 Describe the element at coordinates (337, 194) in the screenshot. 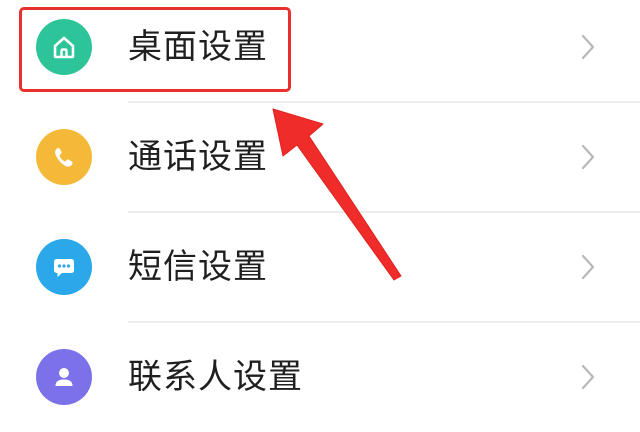

I see `annotation-arrow` at that location.